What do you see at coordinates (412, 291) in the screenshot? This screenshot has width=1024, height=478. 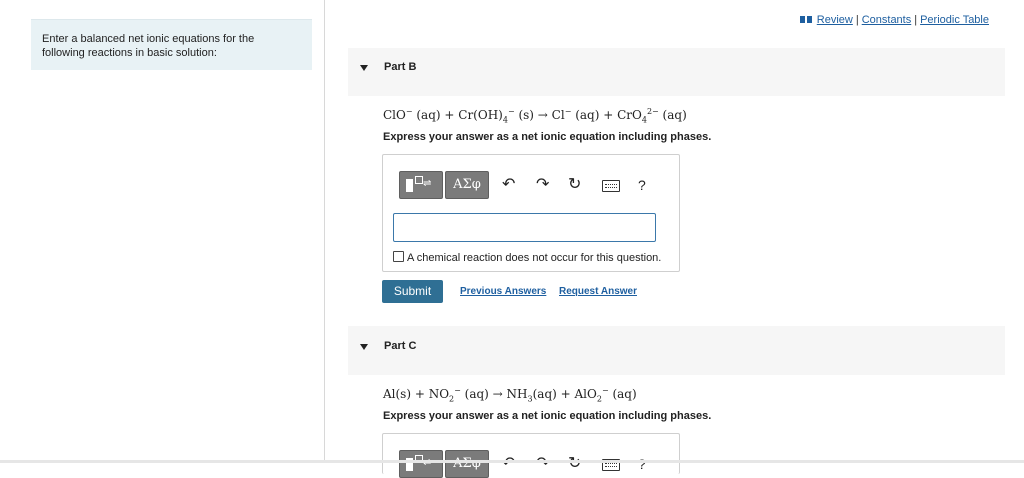 I see `submit-button: Submit` at bounding box center [412, 291].